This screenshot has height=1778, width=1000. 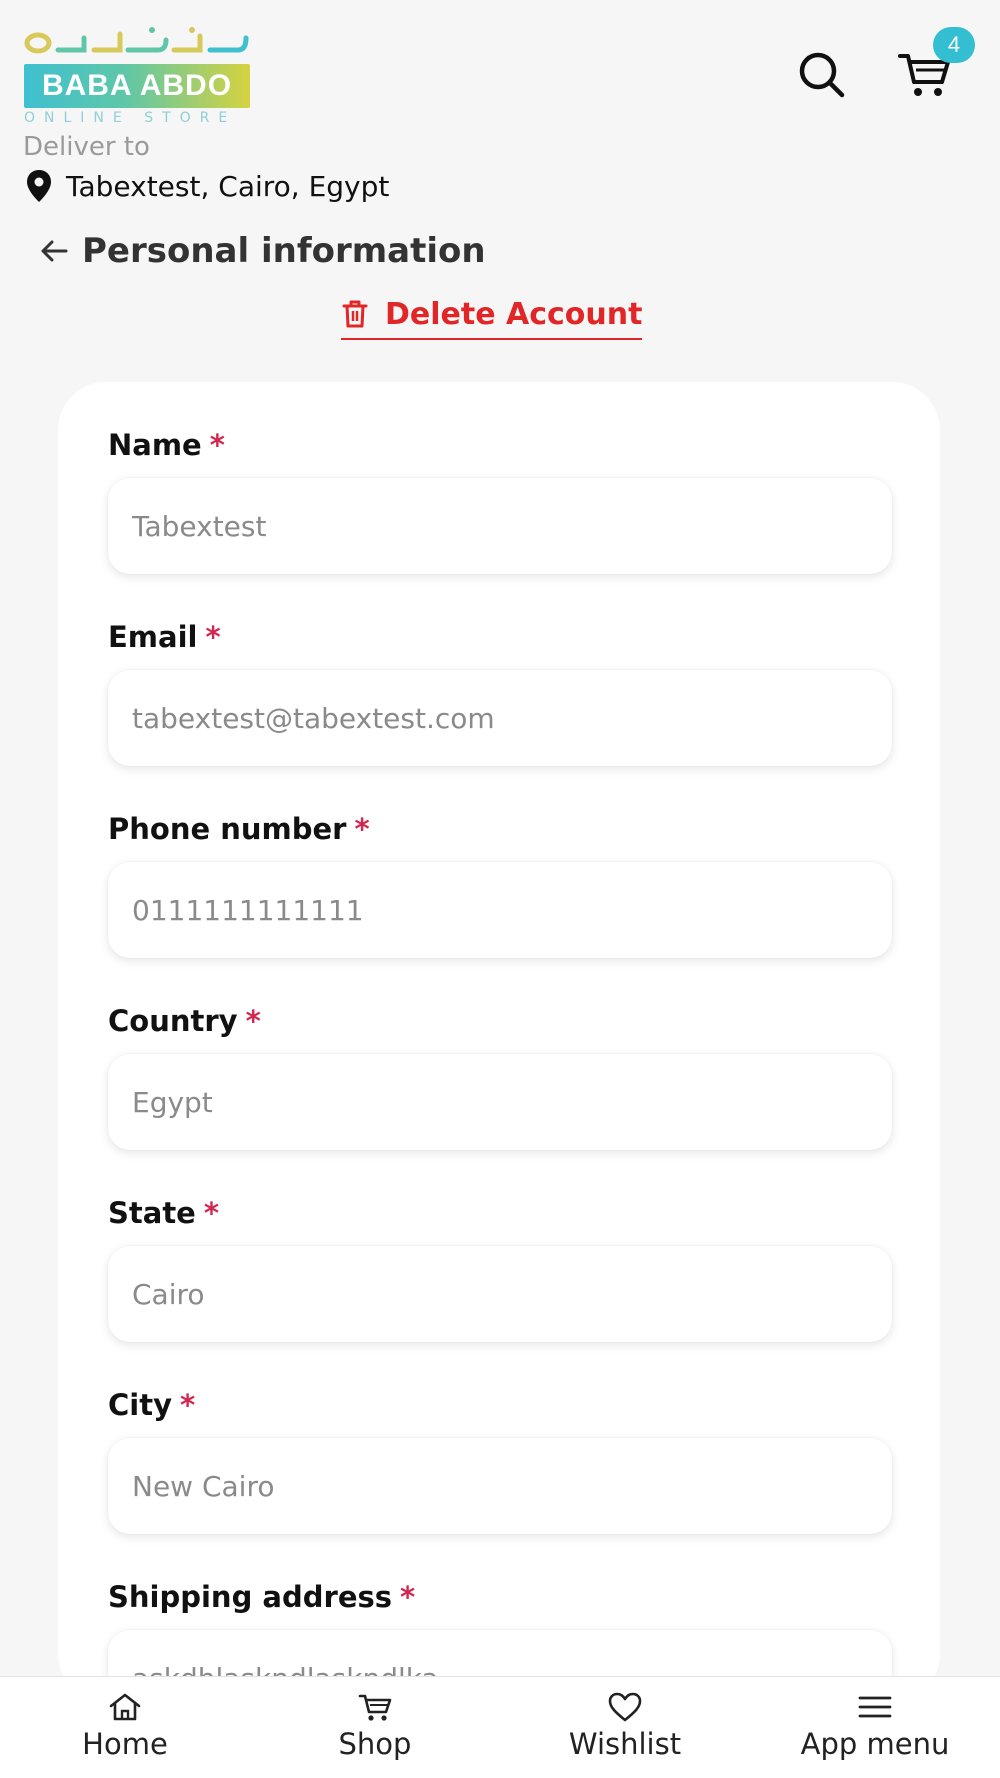 I want to click on nav-item-home: Home, so click(x=125, y=1727).